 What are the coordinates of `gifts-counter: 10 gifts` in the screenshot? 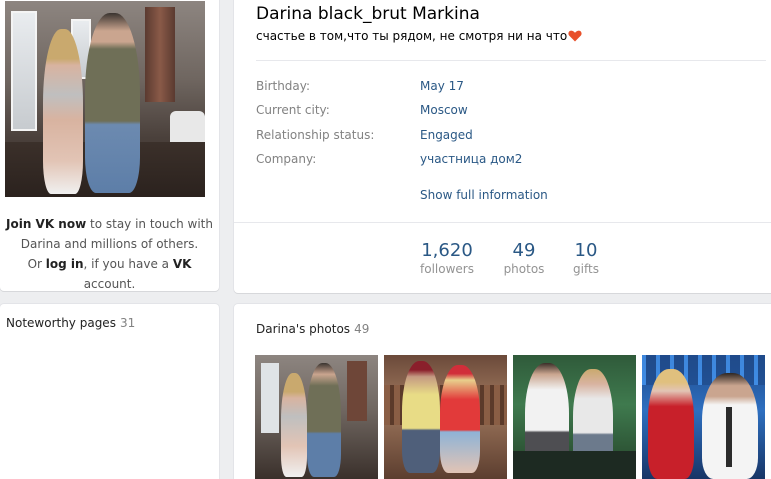 It's located at (586, 258).